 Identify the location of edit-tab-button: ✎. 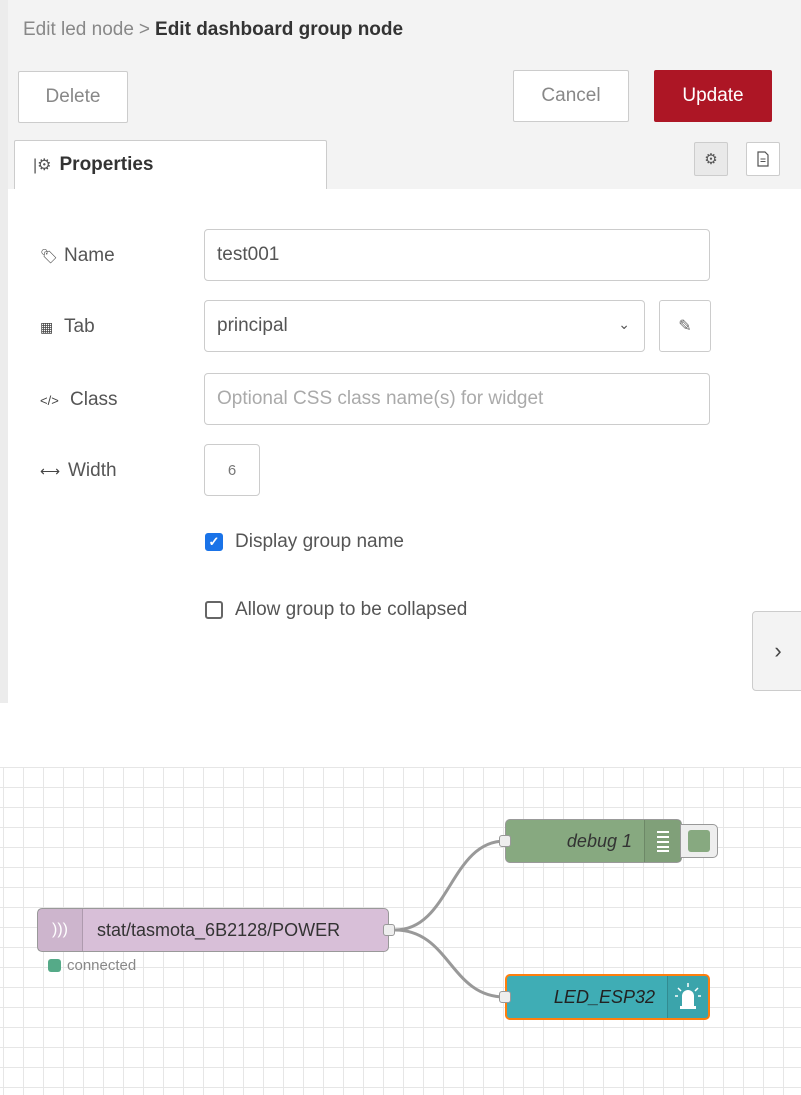
(685, 326).